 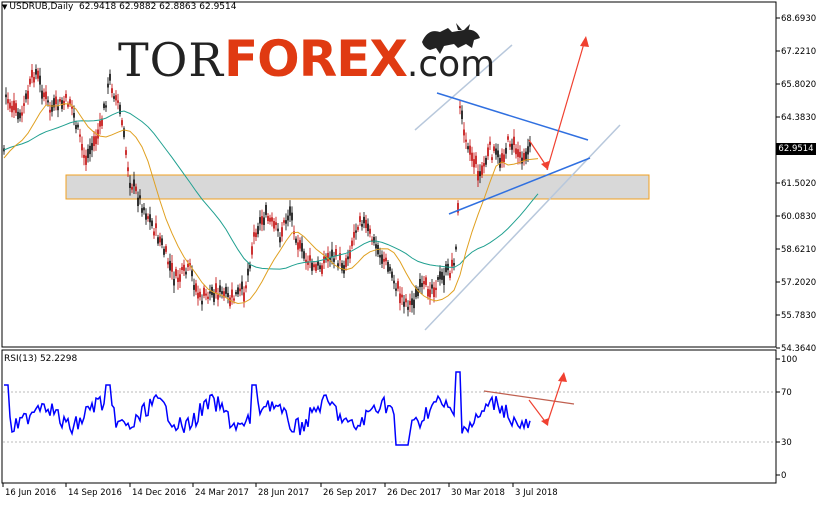 I want to click on rsi-tick-label: 100, so click(x=789, y=360).